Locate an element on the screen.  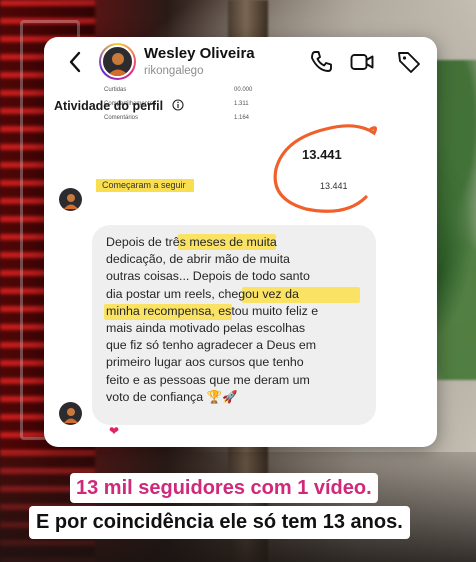
chevron-left-icon is located at coordinates (75, 62).